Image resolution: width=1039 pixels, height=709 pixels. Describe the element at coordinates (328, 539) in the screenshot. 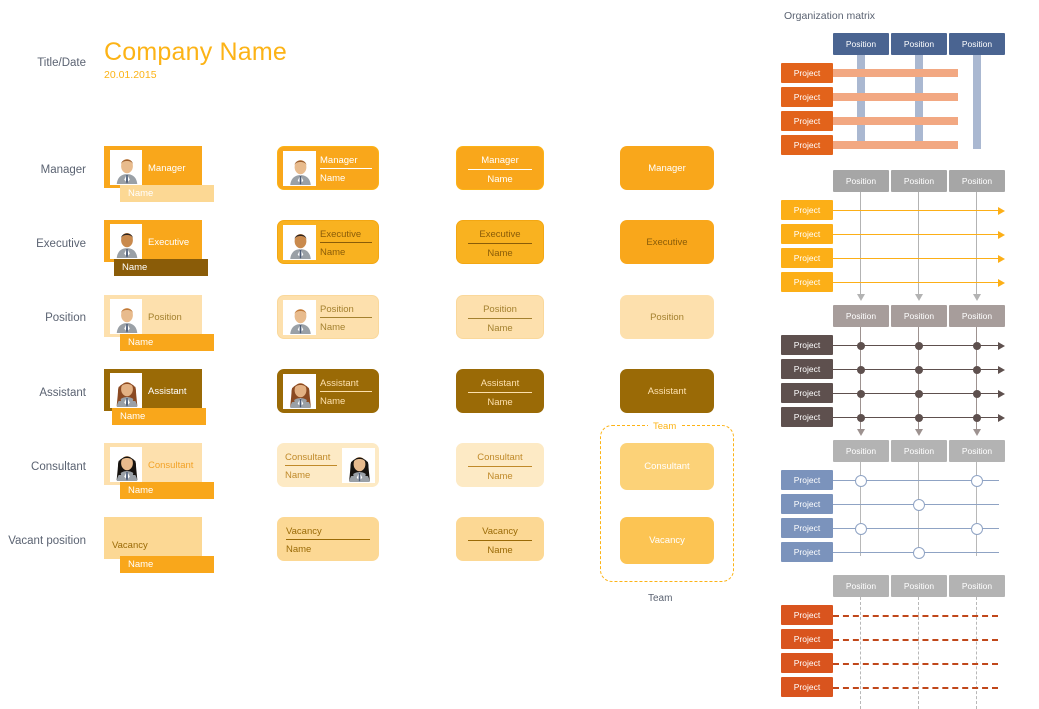

I see `card-column2-vacancy: Vacancy Name` at that location.